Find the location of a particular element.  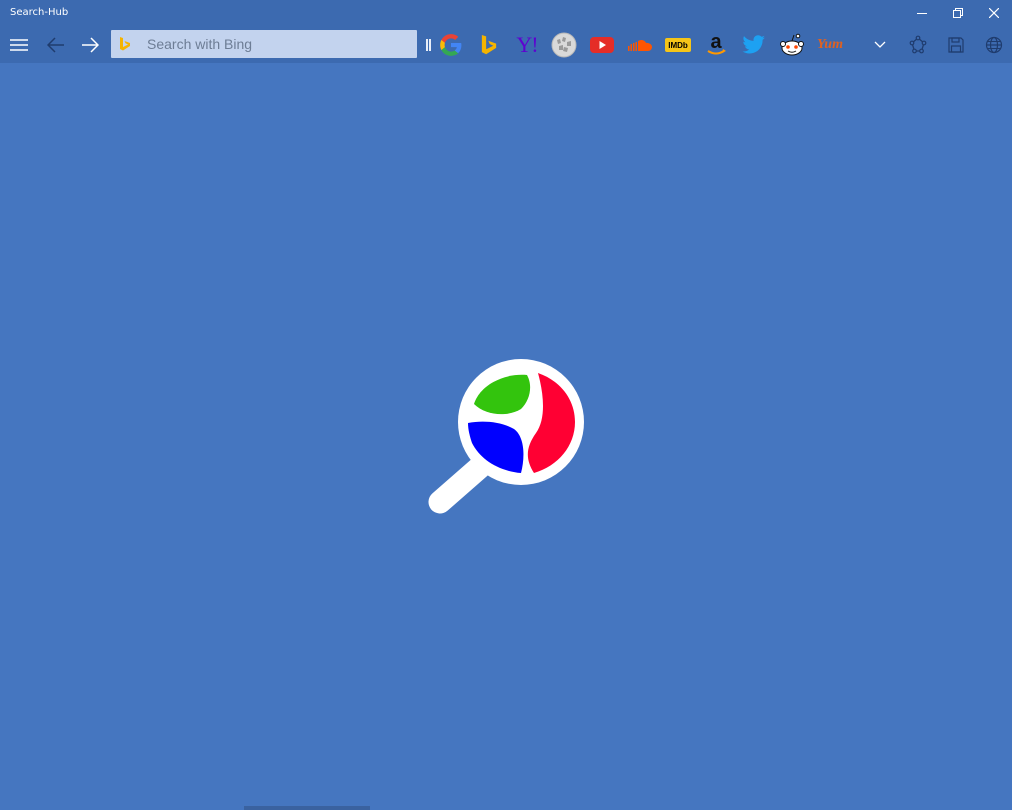

close-icon is located at coordinates (994, 13).